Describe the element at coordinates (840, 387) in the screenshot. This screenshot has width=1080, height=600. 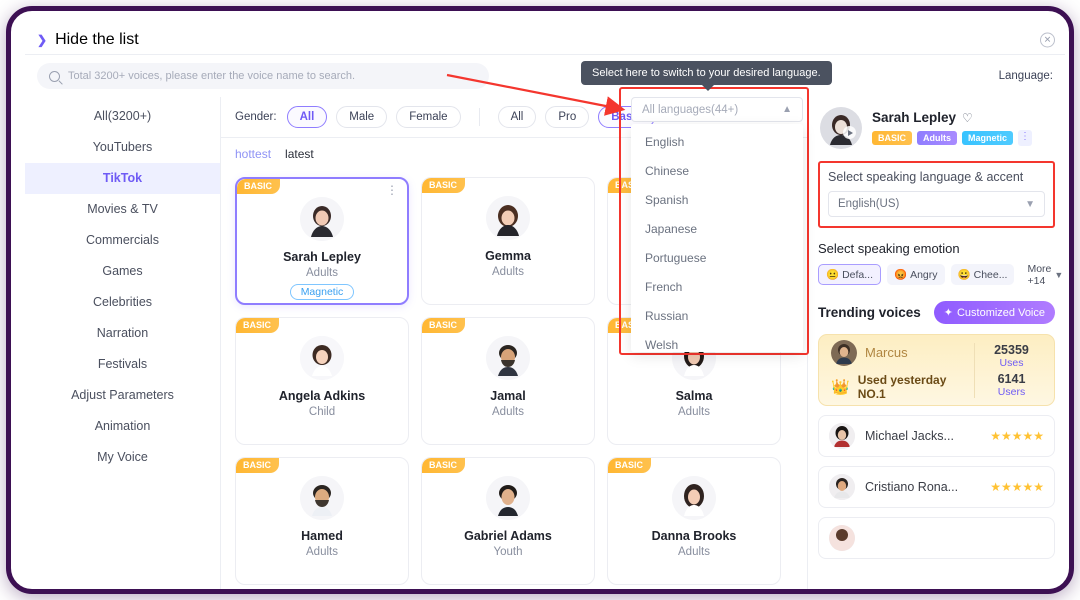
I see `crown-icon: 👑` at that location.